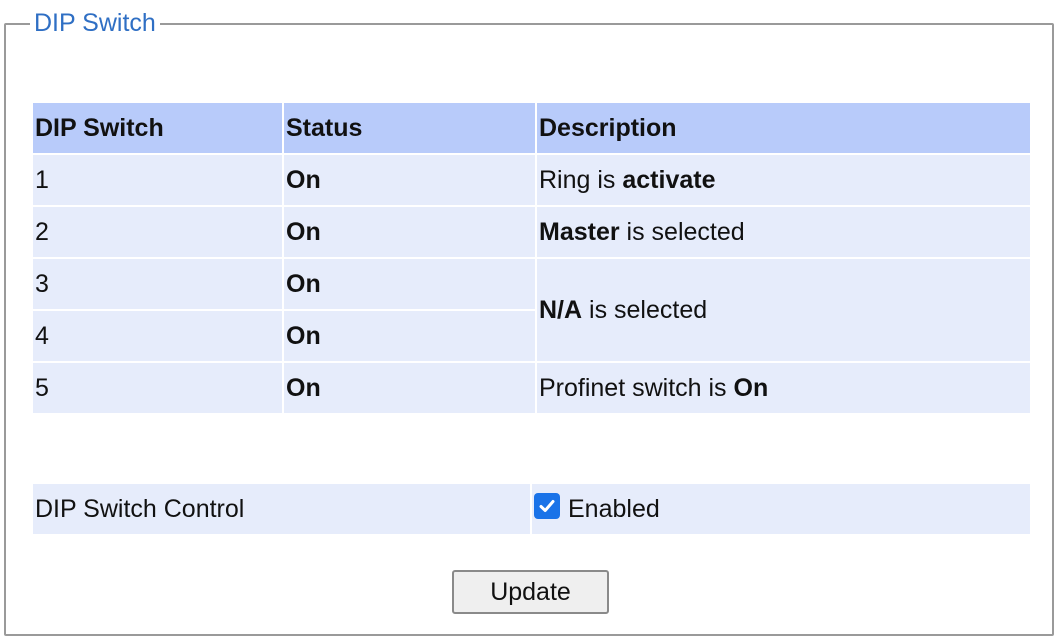 The width and height of the screenshot is (1060, 642). What do you see at coordinates (530, 592) in the screenshot?
I see `update-button: Update` at bounding box center [530, 592].